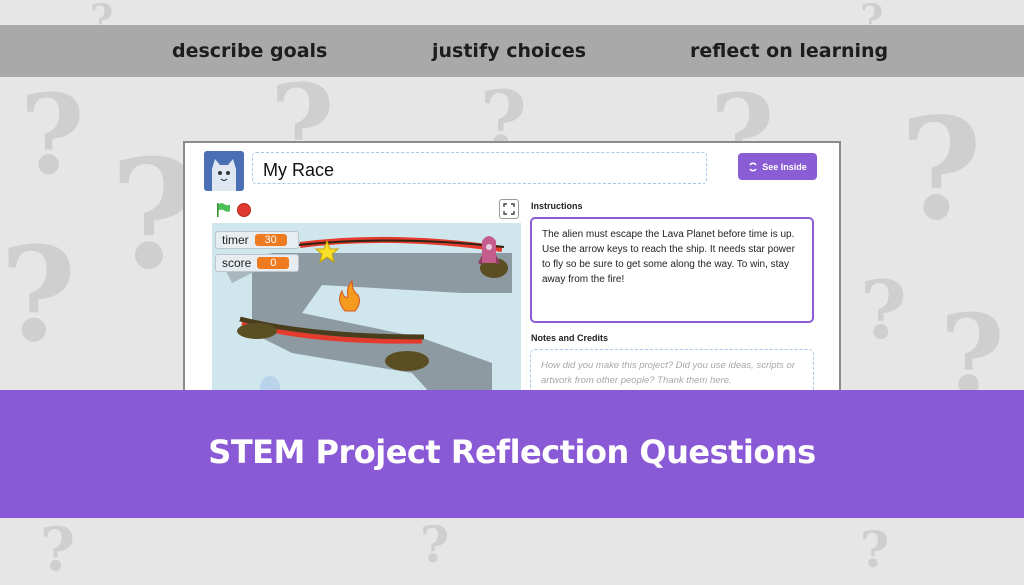  What do you see at coordinates (244, 210) in the screenshot?
I see `stop-icon` at bounding box center [244, 210].